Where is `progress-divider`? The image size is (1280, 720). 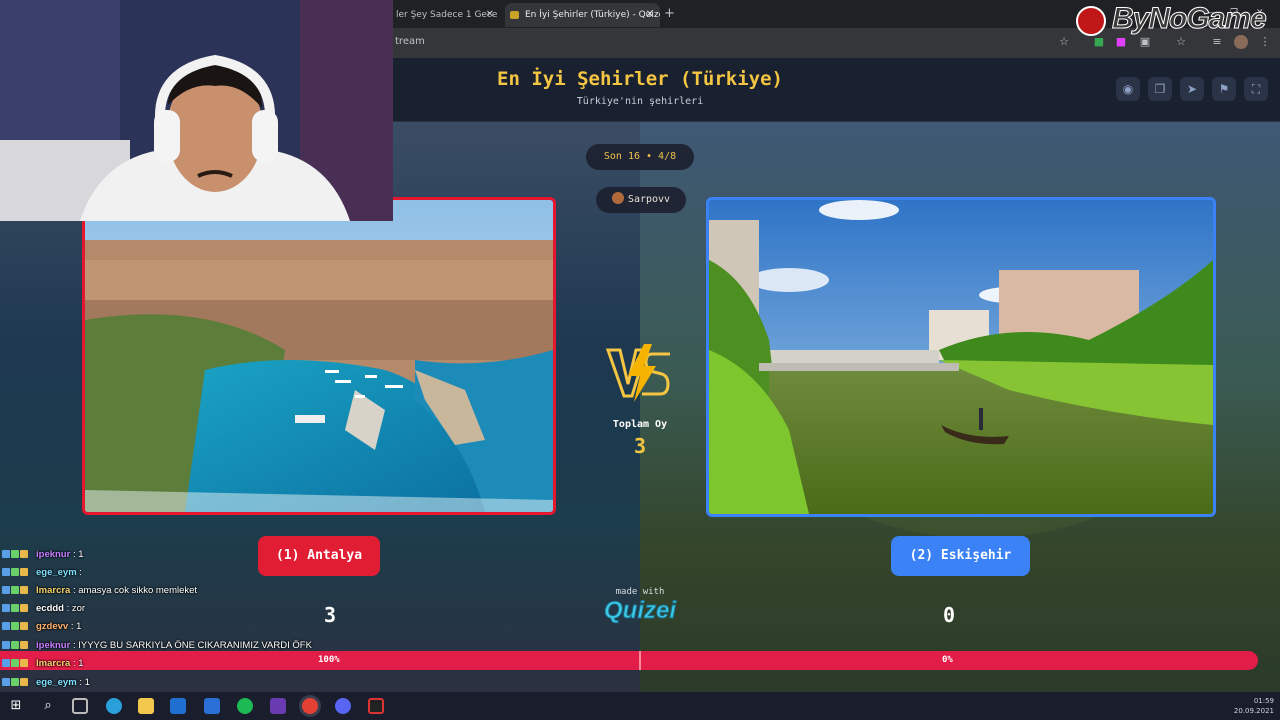
progress-divider is located at coordinates (640, 660).